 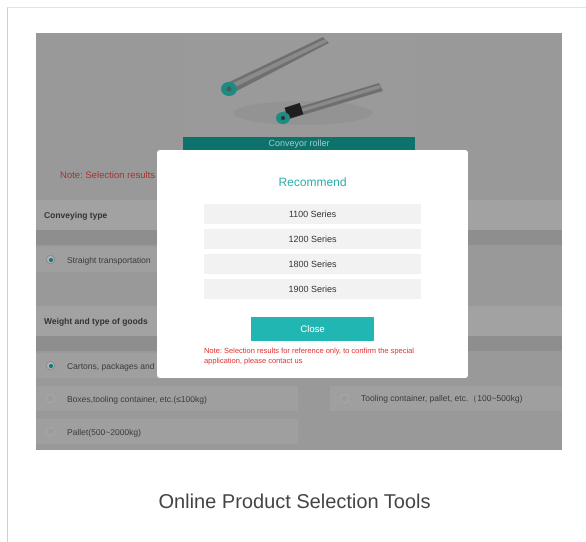 I want to click on note-text: Note: Selection results, so click(x=108, y=175).